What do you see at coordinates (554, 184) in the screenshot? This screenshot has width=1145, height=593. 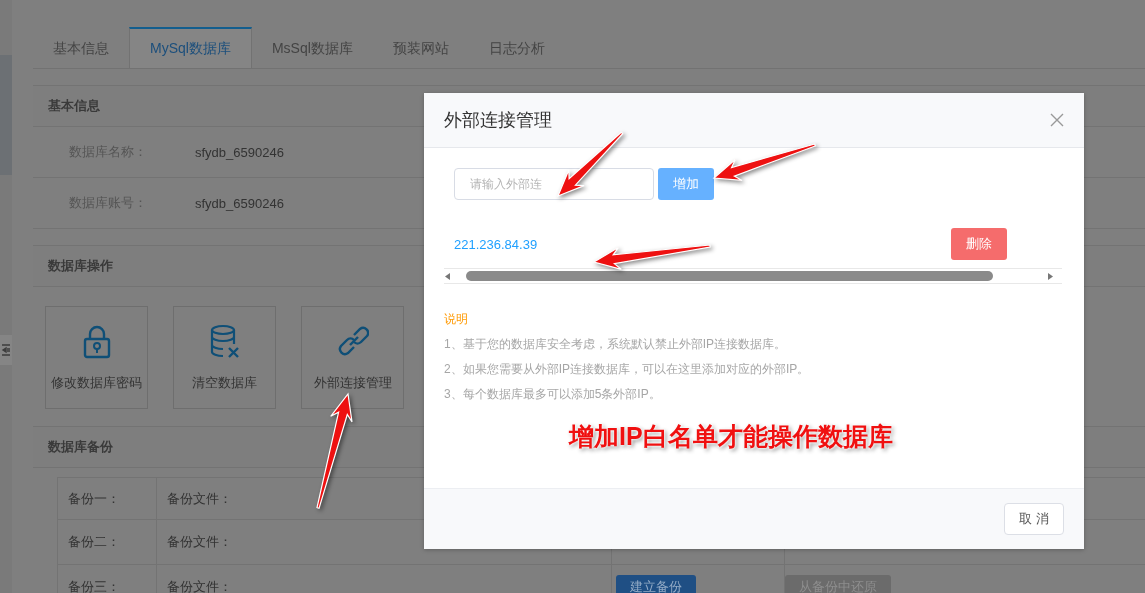 I see `ip-input-field: 请输入外部连` at bounding box center [554, 184].